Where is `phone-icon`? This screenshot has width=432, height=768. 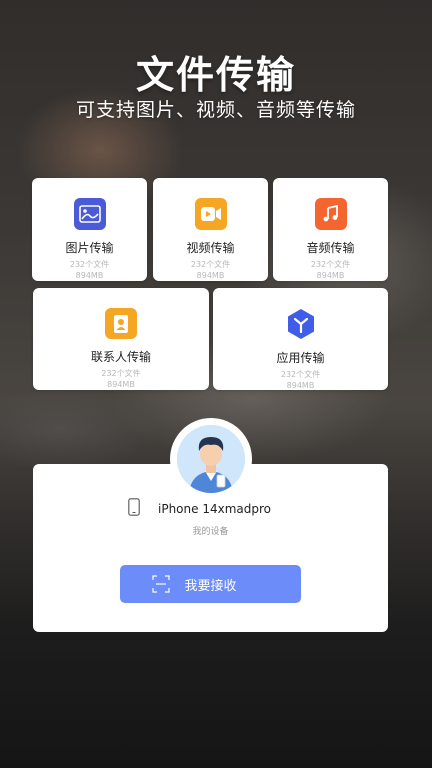 phone-icon is located at coordinates (134, 509).